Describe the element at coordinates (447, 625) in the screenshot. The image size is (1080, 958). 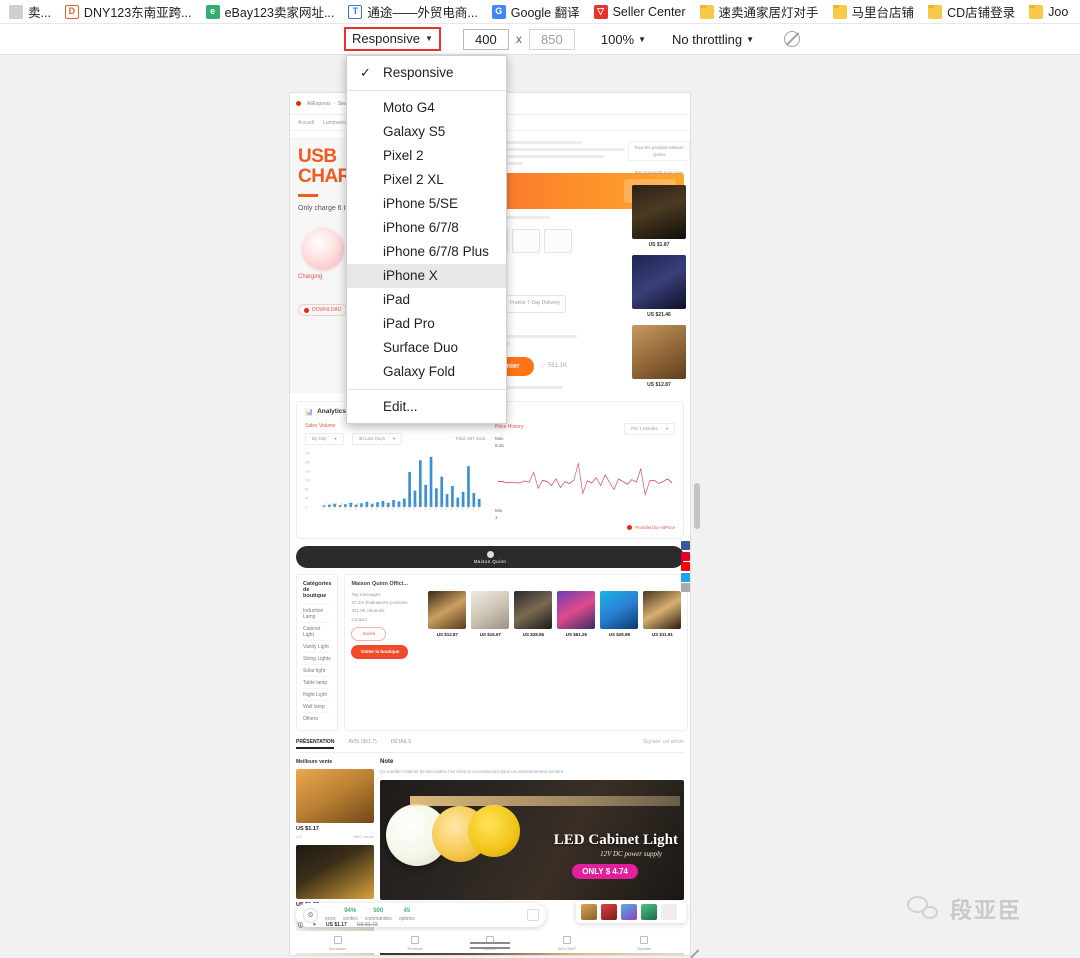
I see `store-product-card: US $12.87` at that location.